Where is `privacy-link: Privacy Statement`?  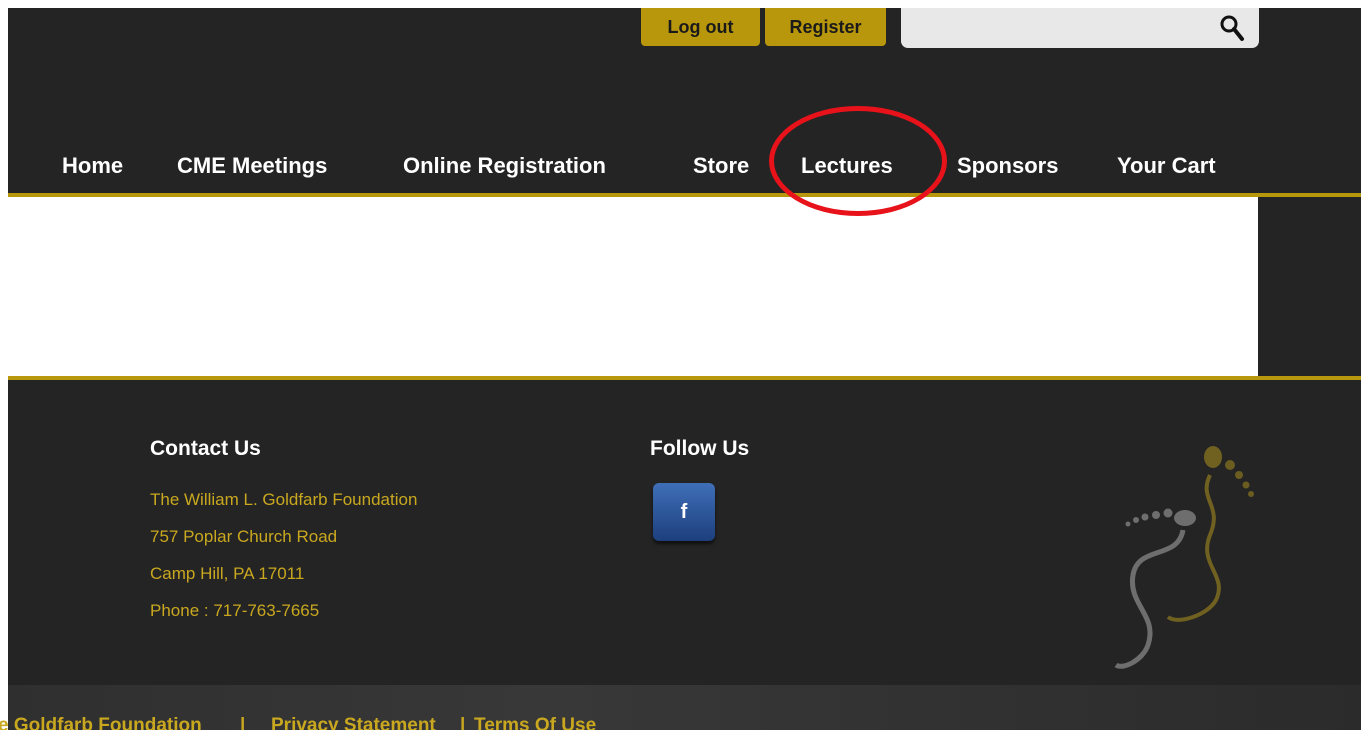
privacy-link: Privacy Statement is located at coordinates (353, 722).